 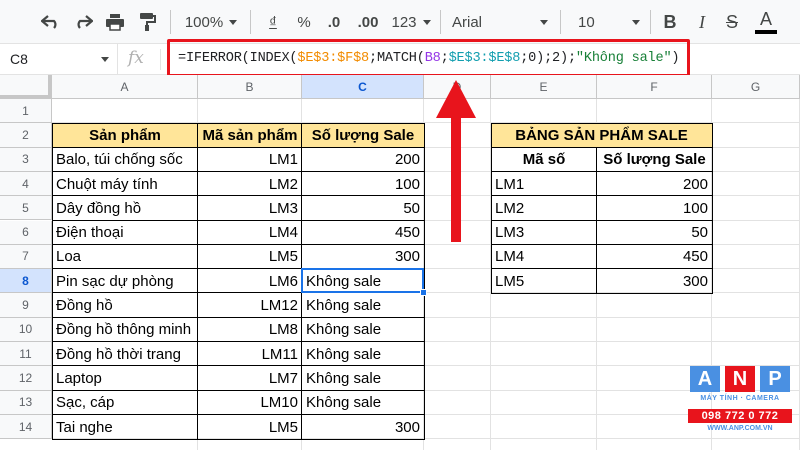 I want to click on table2-data-cell: LM5, so click(x=544, y=281).